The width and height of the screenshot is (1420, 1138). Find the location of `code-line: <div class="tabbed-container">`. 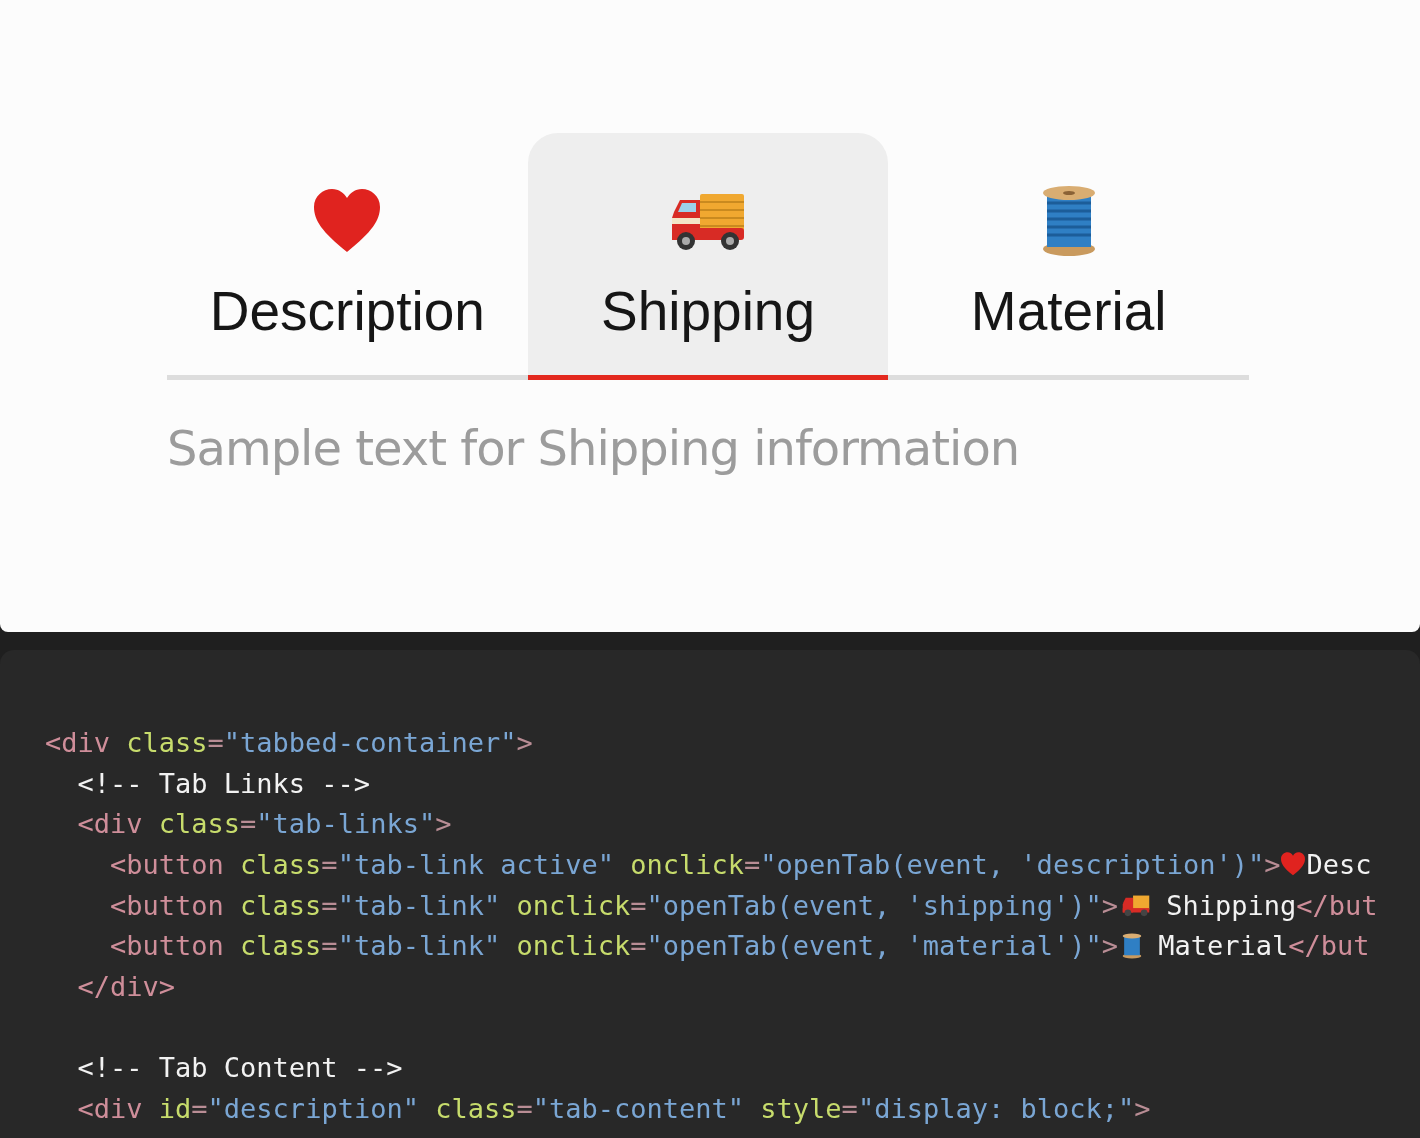

code-line: <div class="tabbed-container"> is located at coordinates (289, 742).